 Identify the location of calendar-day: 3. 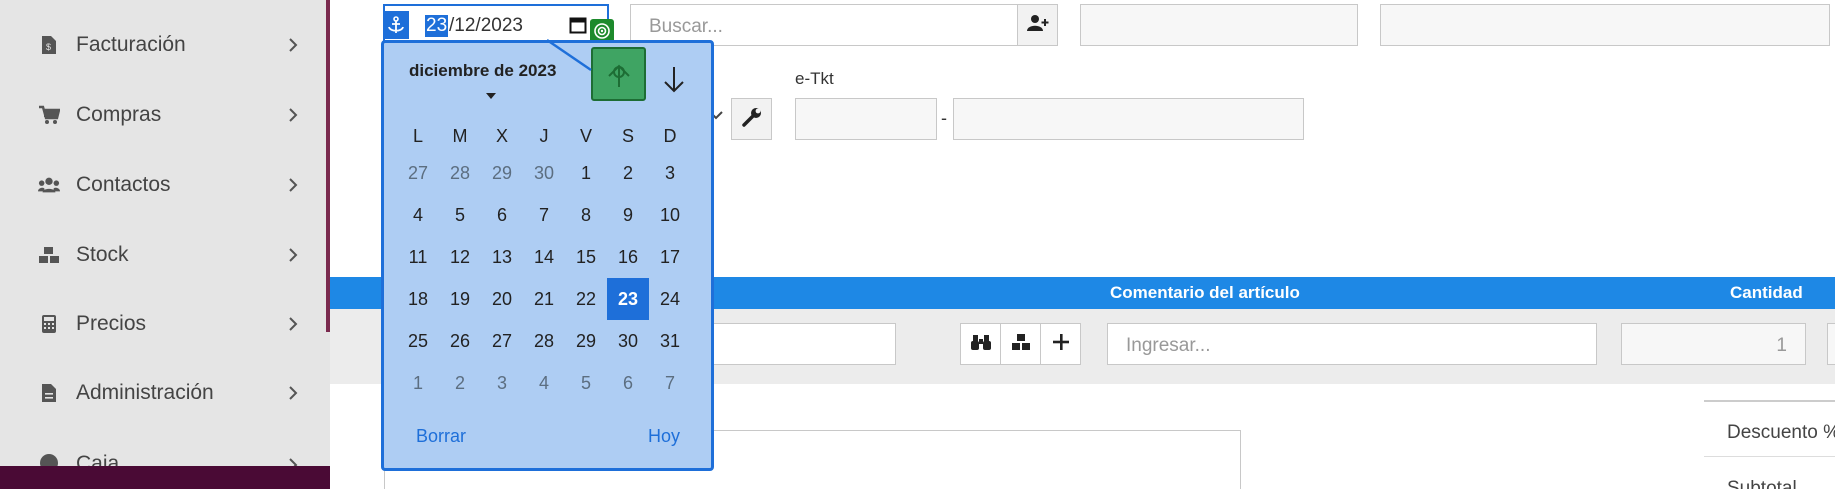
(670, 173).